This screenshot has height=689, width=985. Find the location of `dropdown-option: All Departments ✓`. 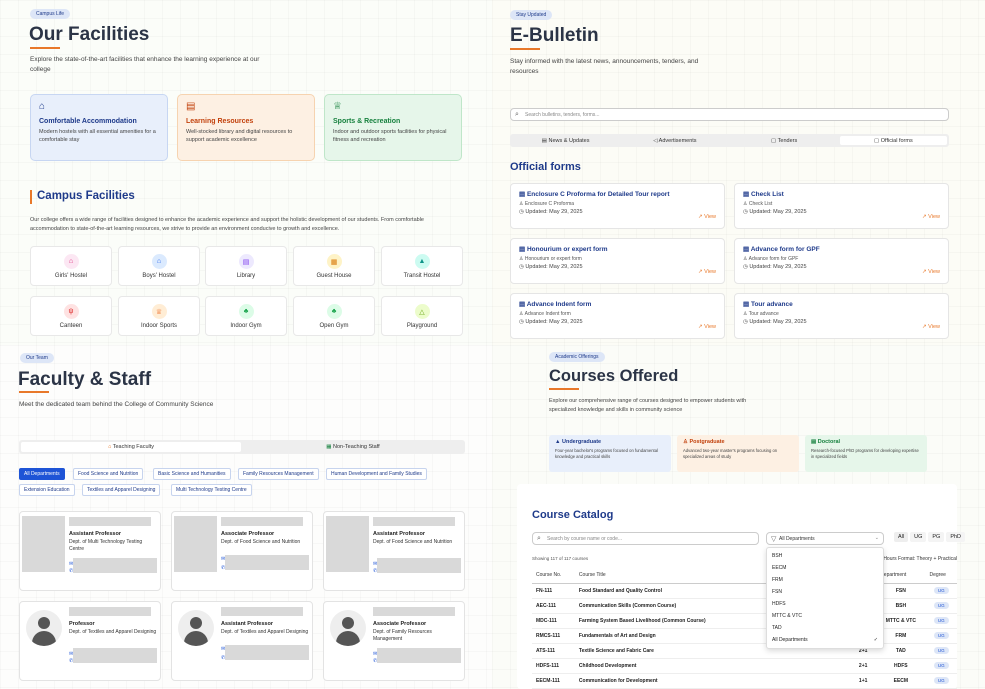

dropdown-option: All Departments ✓ is located at coordinates (825, 640).